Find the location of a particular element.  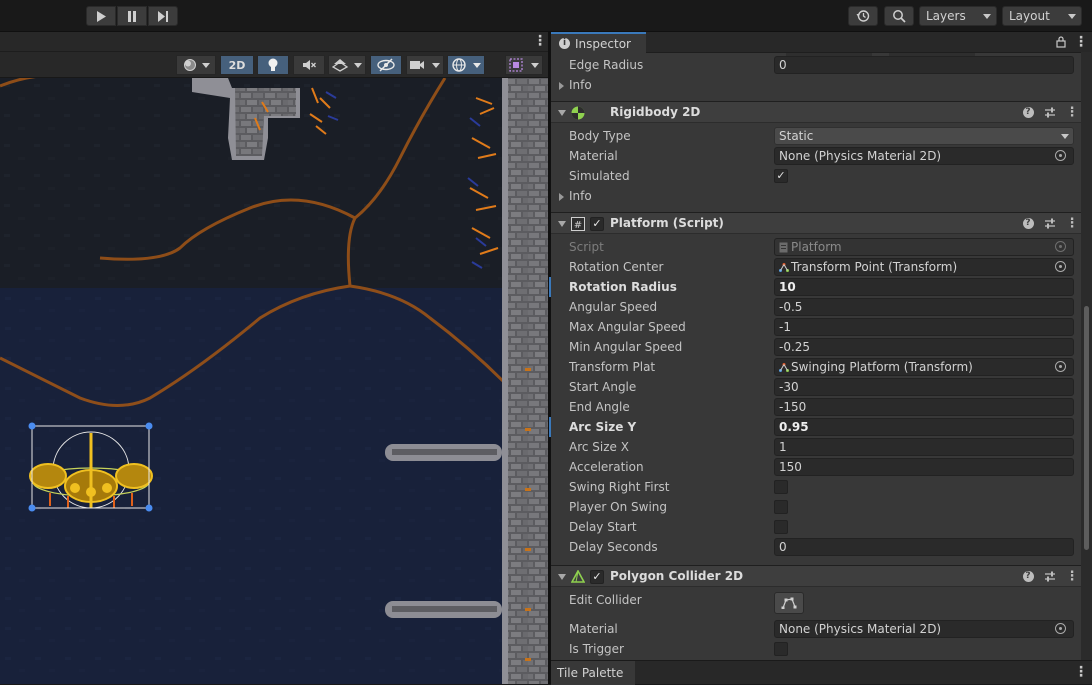

polygon-collider-header: ✓ Polygon Collider 2D ? ⋮ is located at coordinates (821, 576).